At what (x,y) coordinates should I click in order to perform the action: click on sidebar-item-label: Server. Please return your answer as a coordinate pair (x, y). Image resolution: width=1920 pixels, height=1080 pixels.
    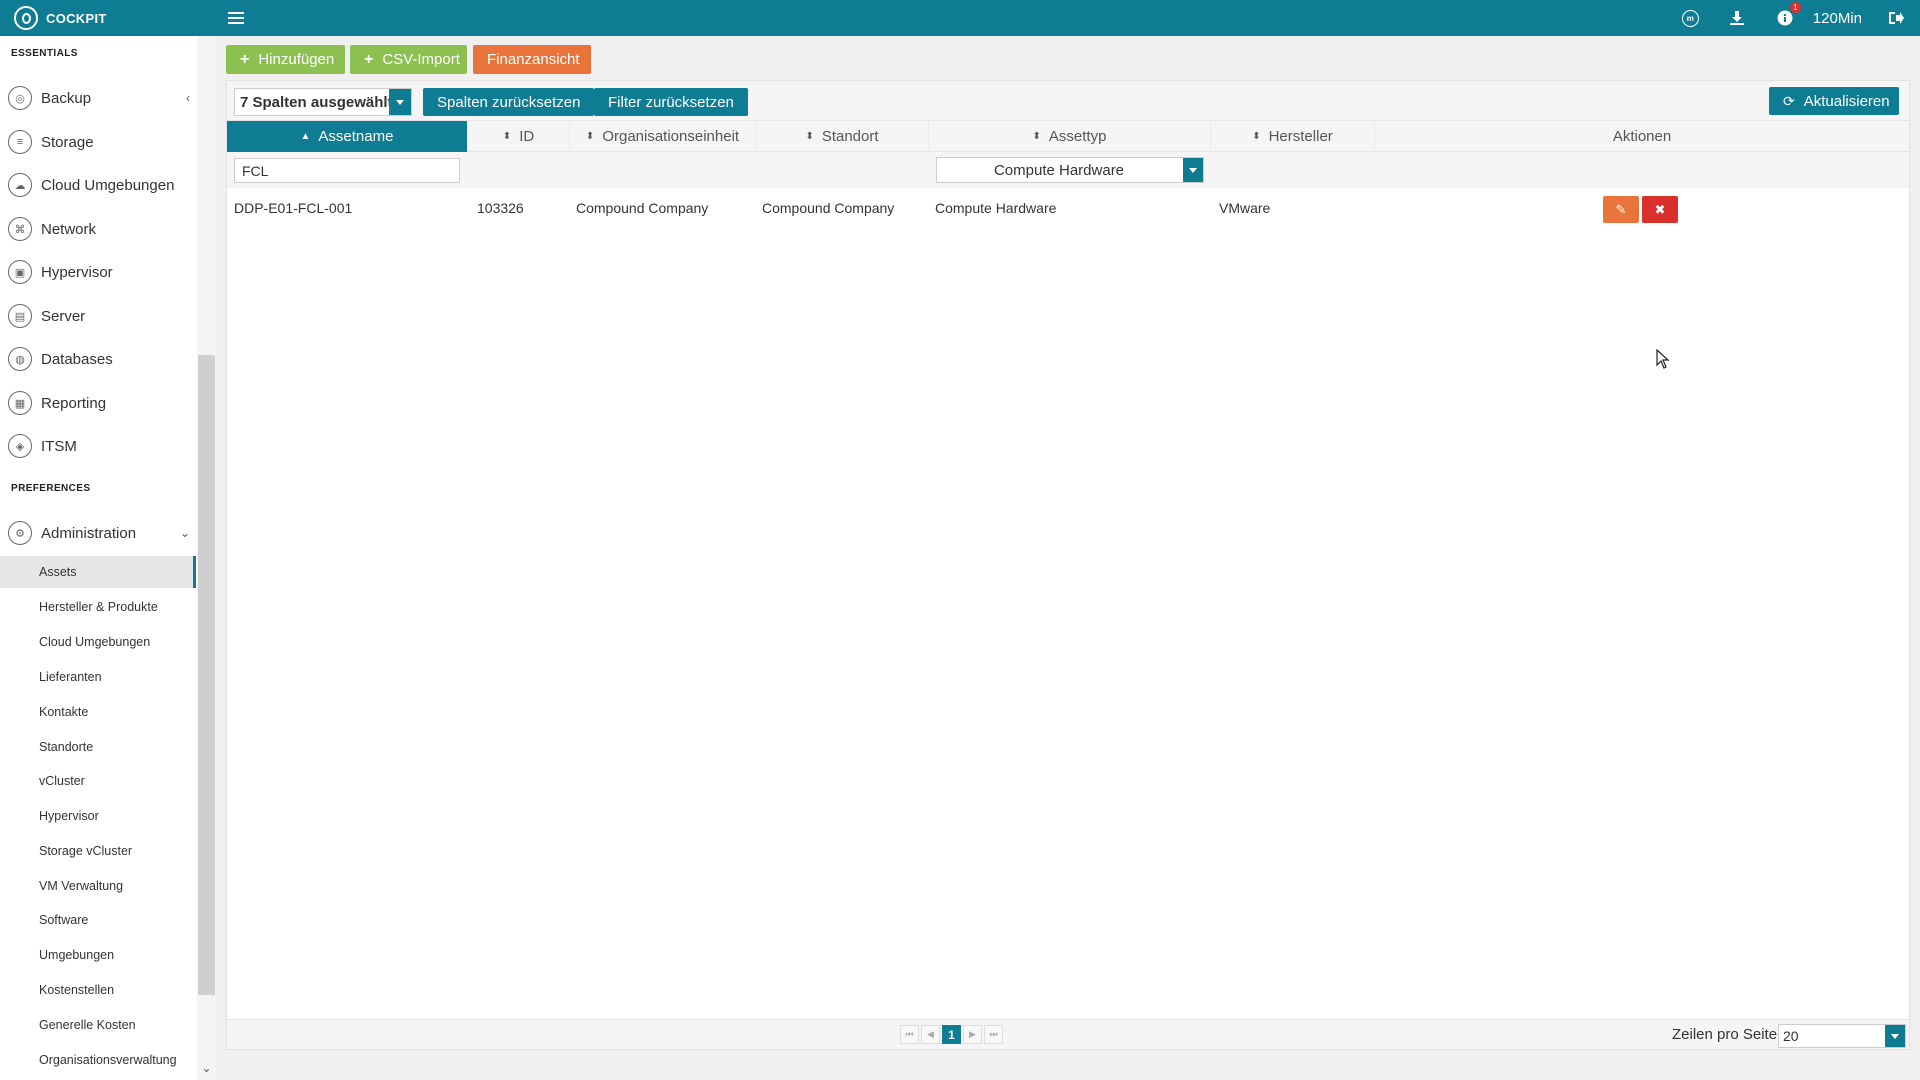
    Looking at the image, I should click on (63, 316).